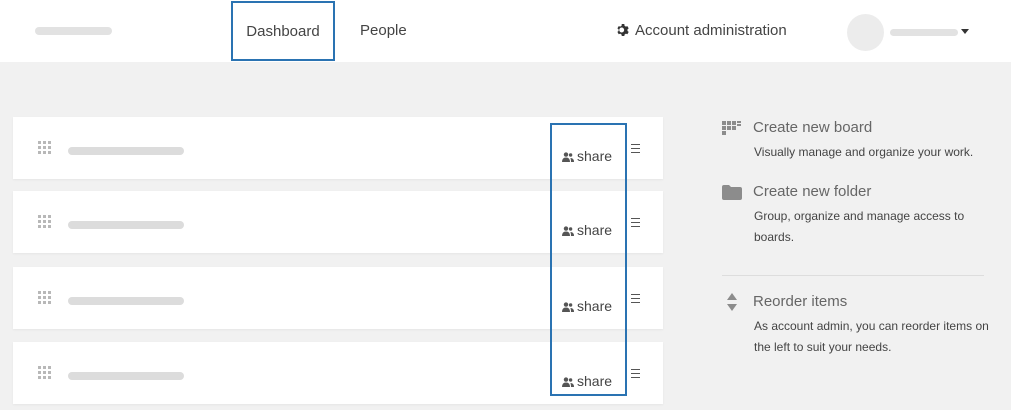 This screenshot has height=410, width=1011. I want to click on logo, so click(73, 31).